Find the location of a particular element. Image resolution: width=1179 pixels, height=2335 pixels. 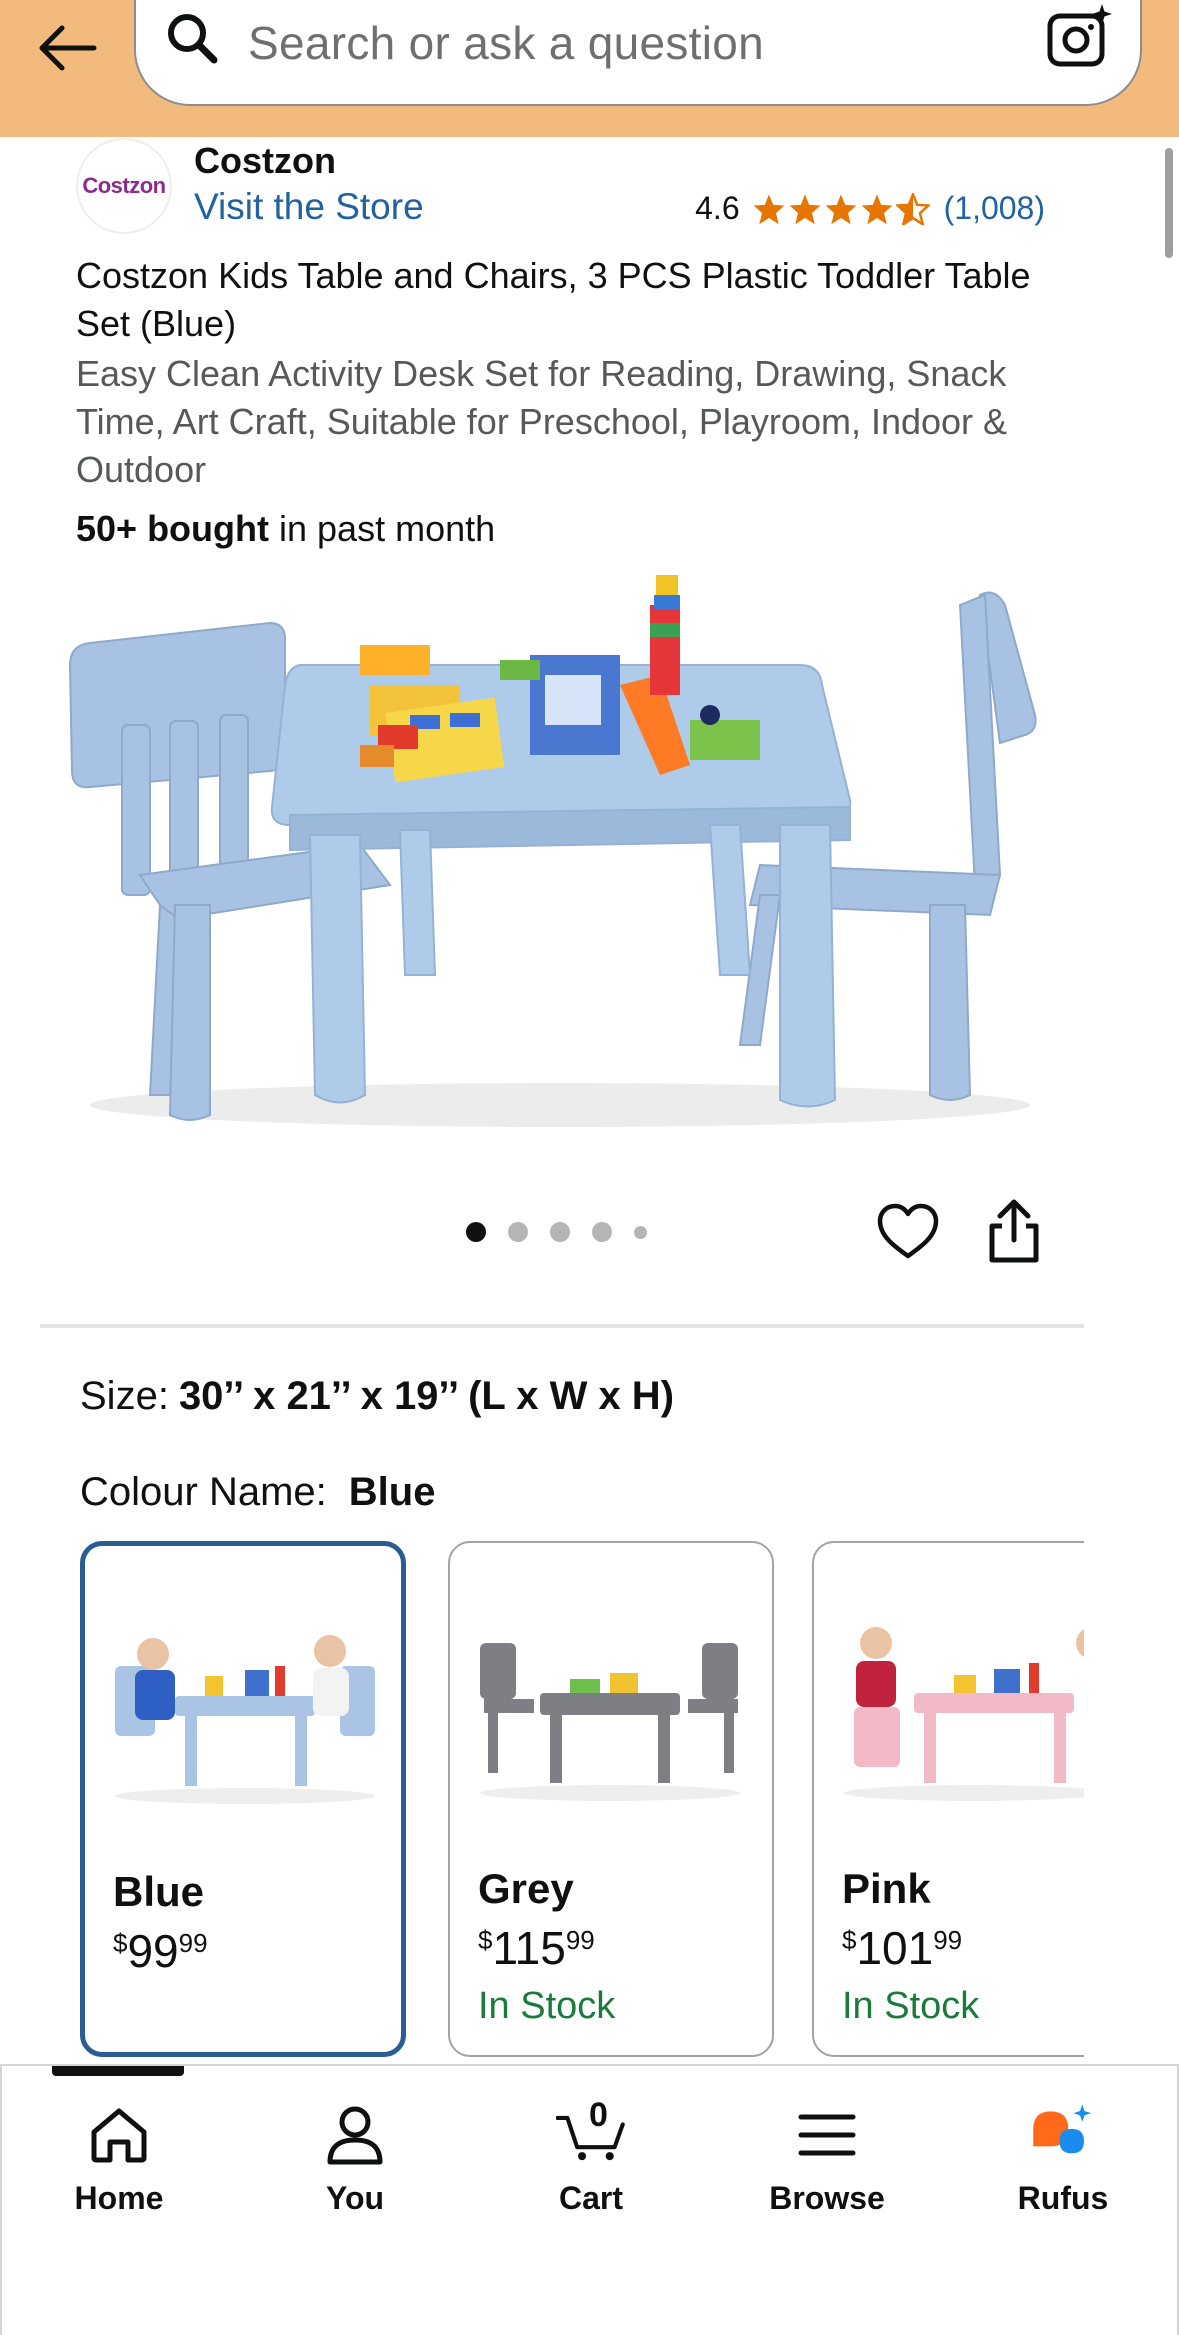

search-icon is located at coordinates (193, 39).